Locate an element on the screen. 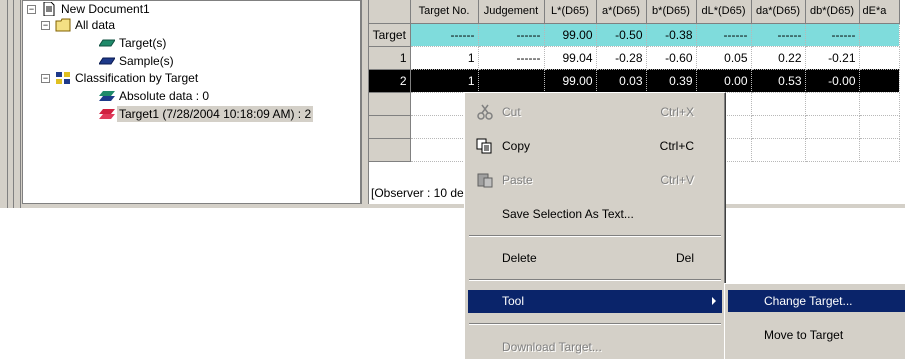  absolute-data-icon is located at coordinates (107, 96).